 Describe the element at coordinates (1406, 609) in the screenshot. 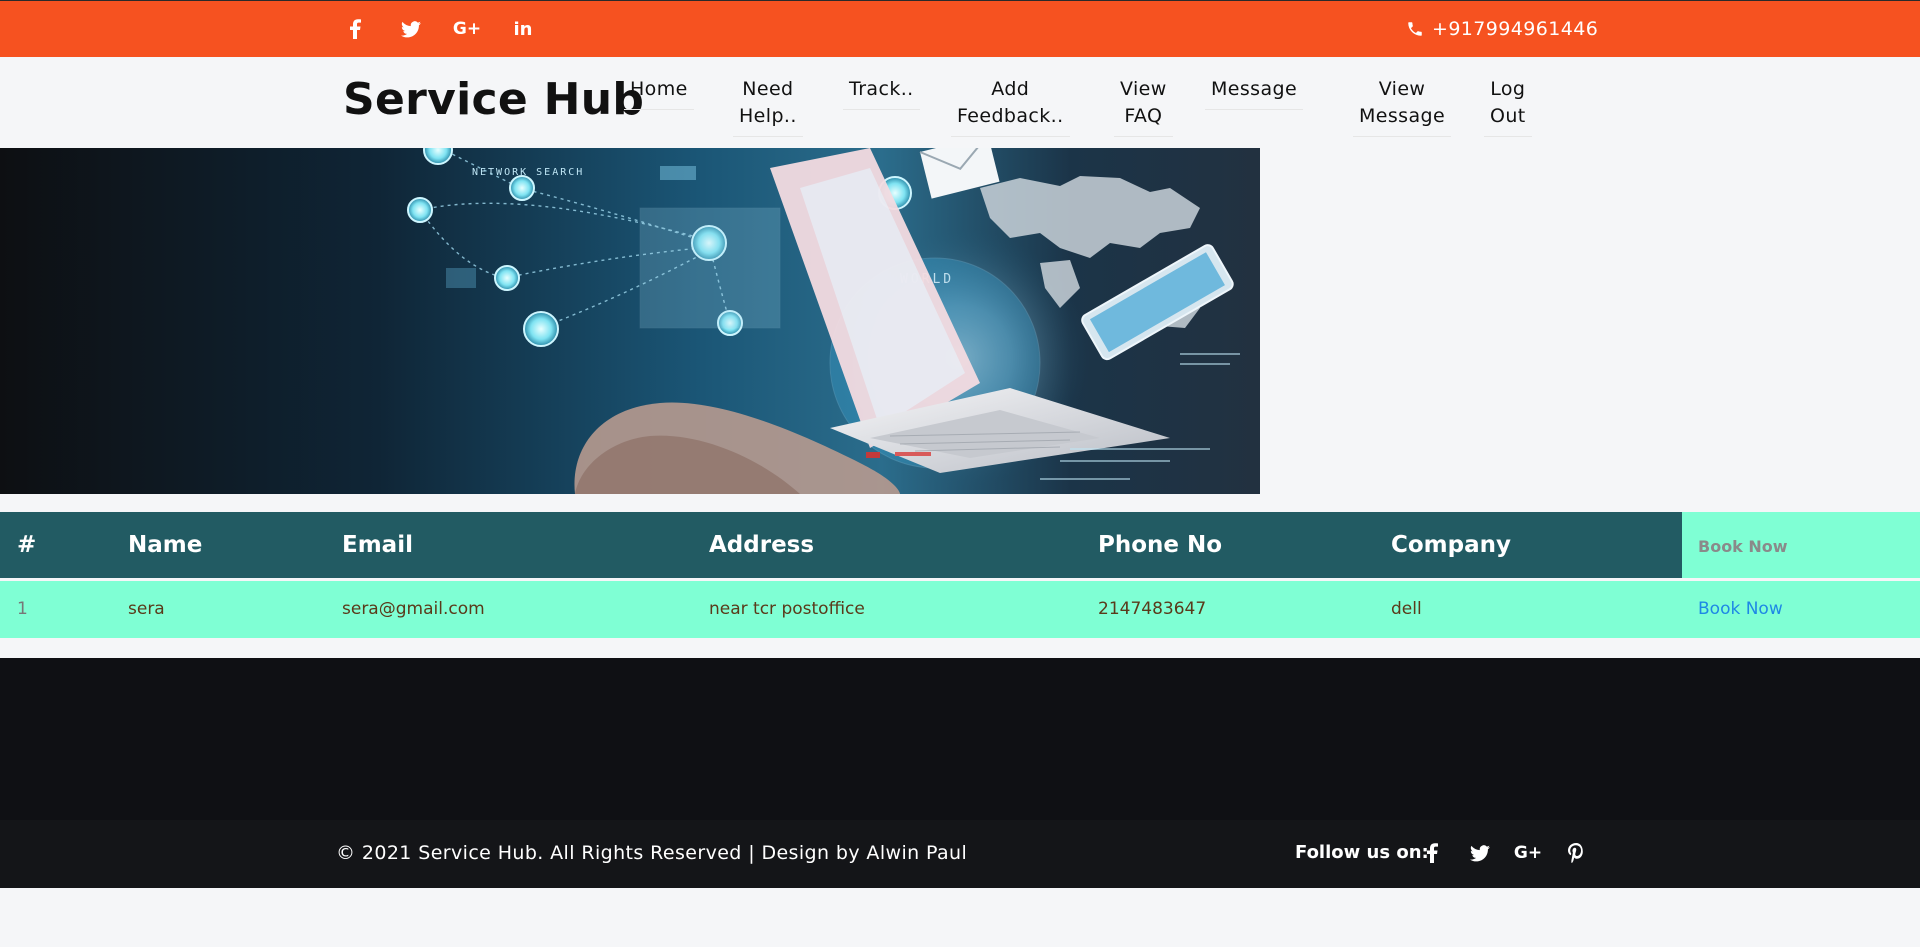

I see `cell-company: dell` at that location.